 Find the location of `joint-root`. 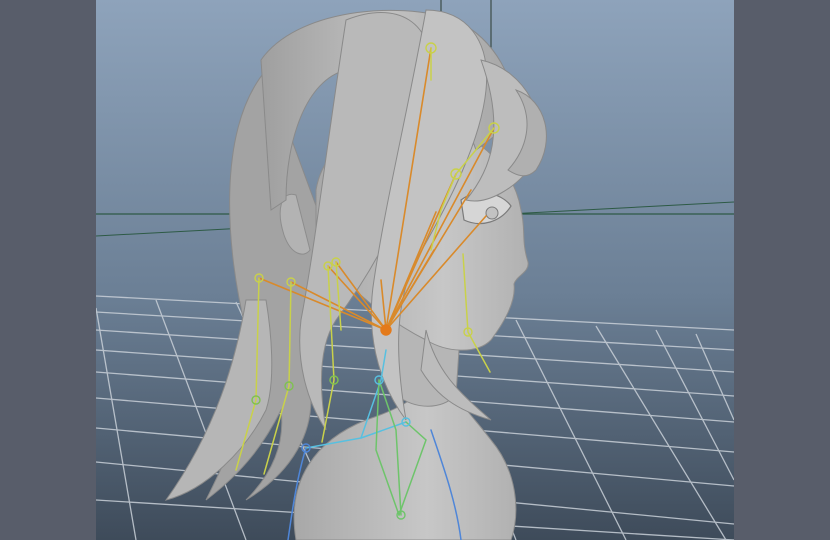

joint-root is located at coordinates (386, 330).